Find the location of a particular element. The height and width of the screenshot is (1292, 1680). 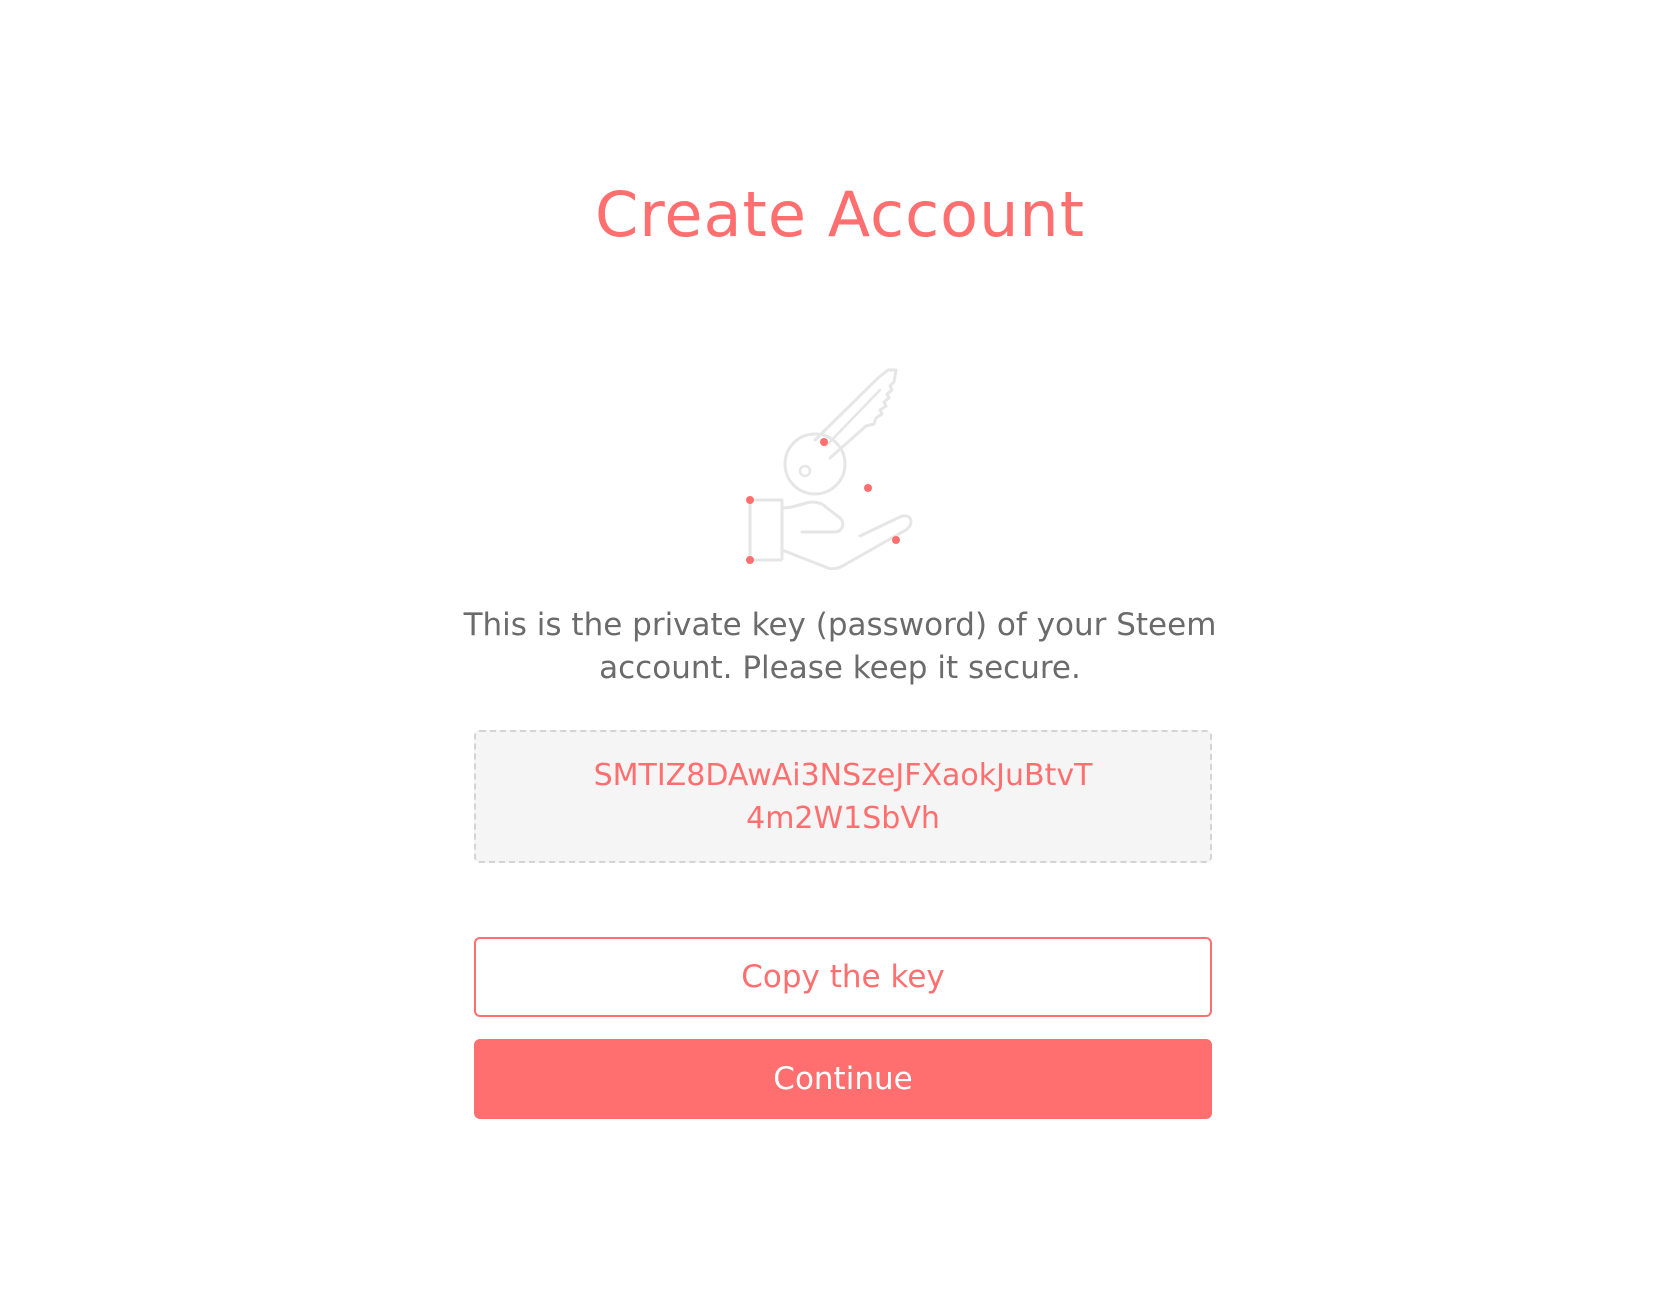

private-key-box: SMTIZ8DAwAi3NSzeJFXaokJuBtvT4m2W1SbVh is located at coordinates (843, 796).